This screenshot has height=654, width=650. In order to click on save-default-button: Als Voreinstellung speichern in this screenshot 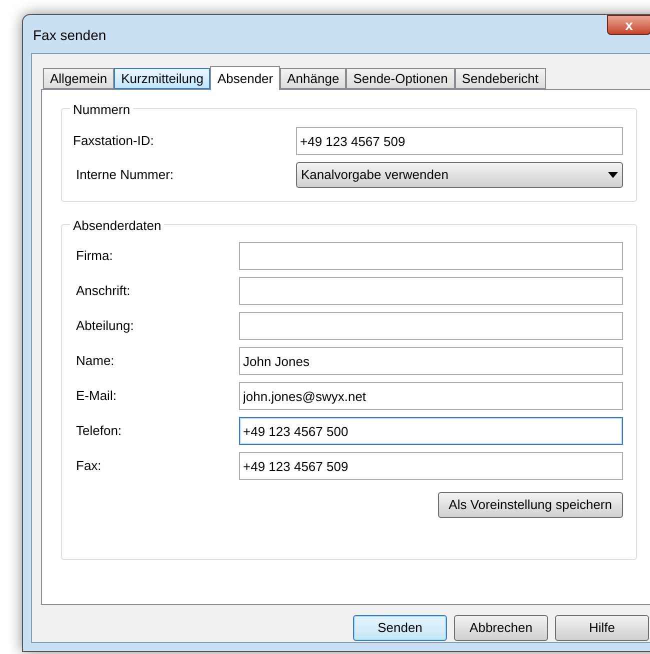, I will do `click(530, 505)`.